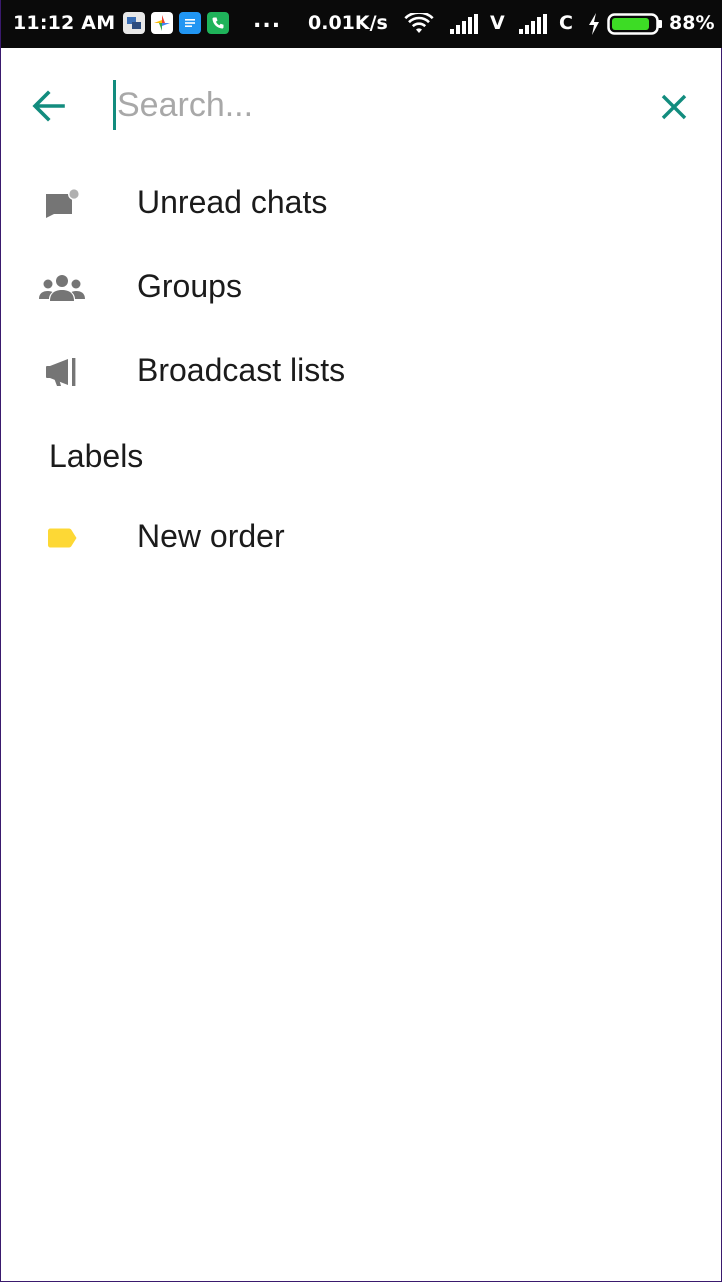 This screenshot has height=1282, width=722. Describe the element at coordinates (594, 24) in the screenshot. I see `charging-icon` at that location.